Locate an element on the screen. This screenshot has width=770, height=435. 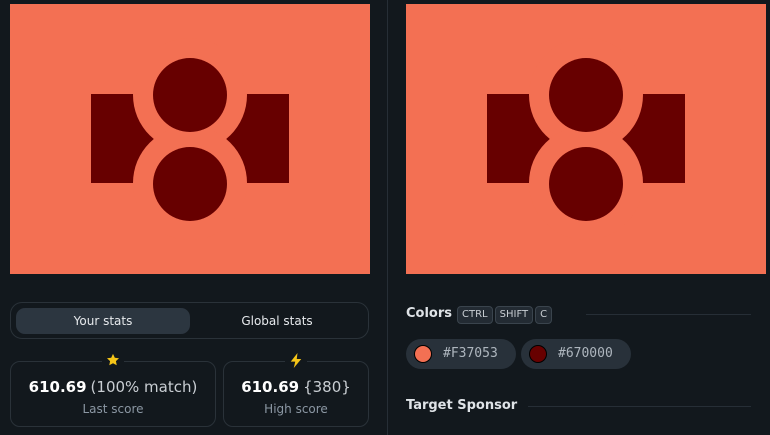
tab-global-stats: Global stats is located at coordinates (277, 321).